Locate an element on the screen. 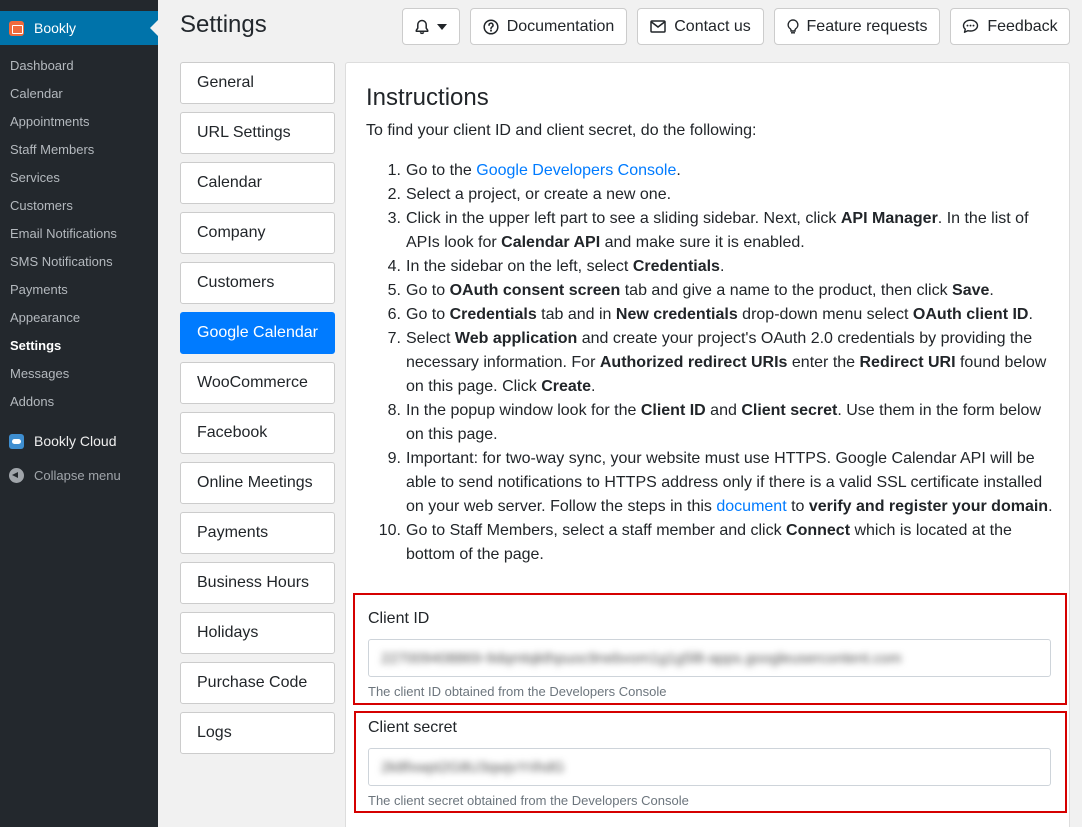  menu-item-bookly-cloud: Bookly Cloud is located at coordinates (79, 441).